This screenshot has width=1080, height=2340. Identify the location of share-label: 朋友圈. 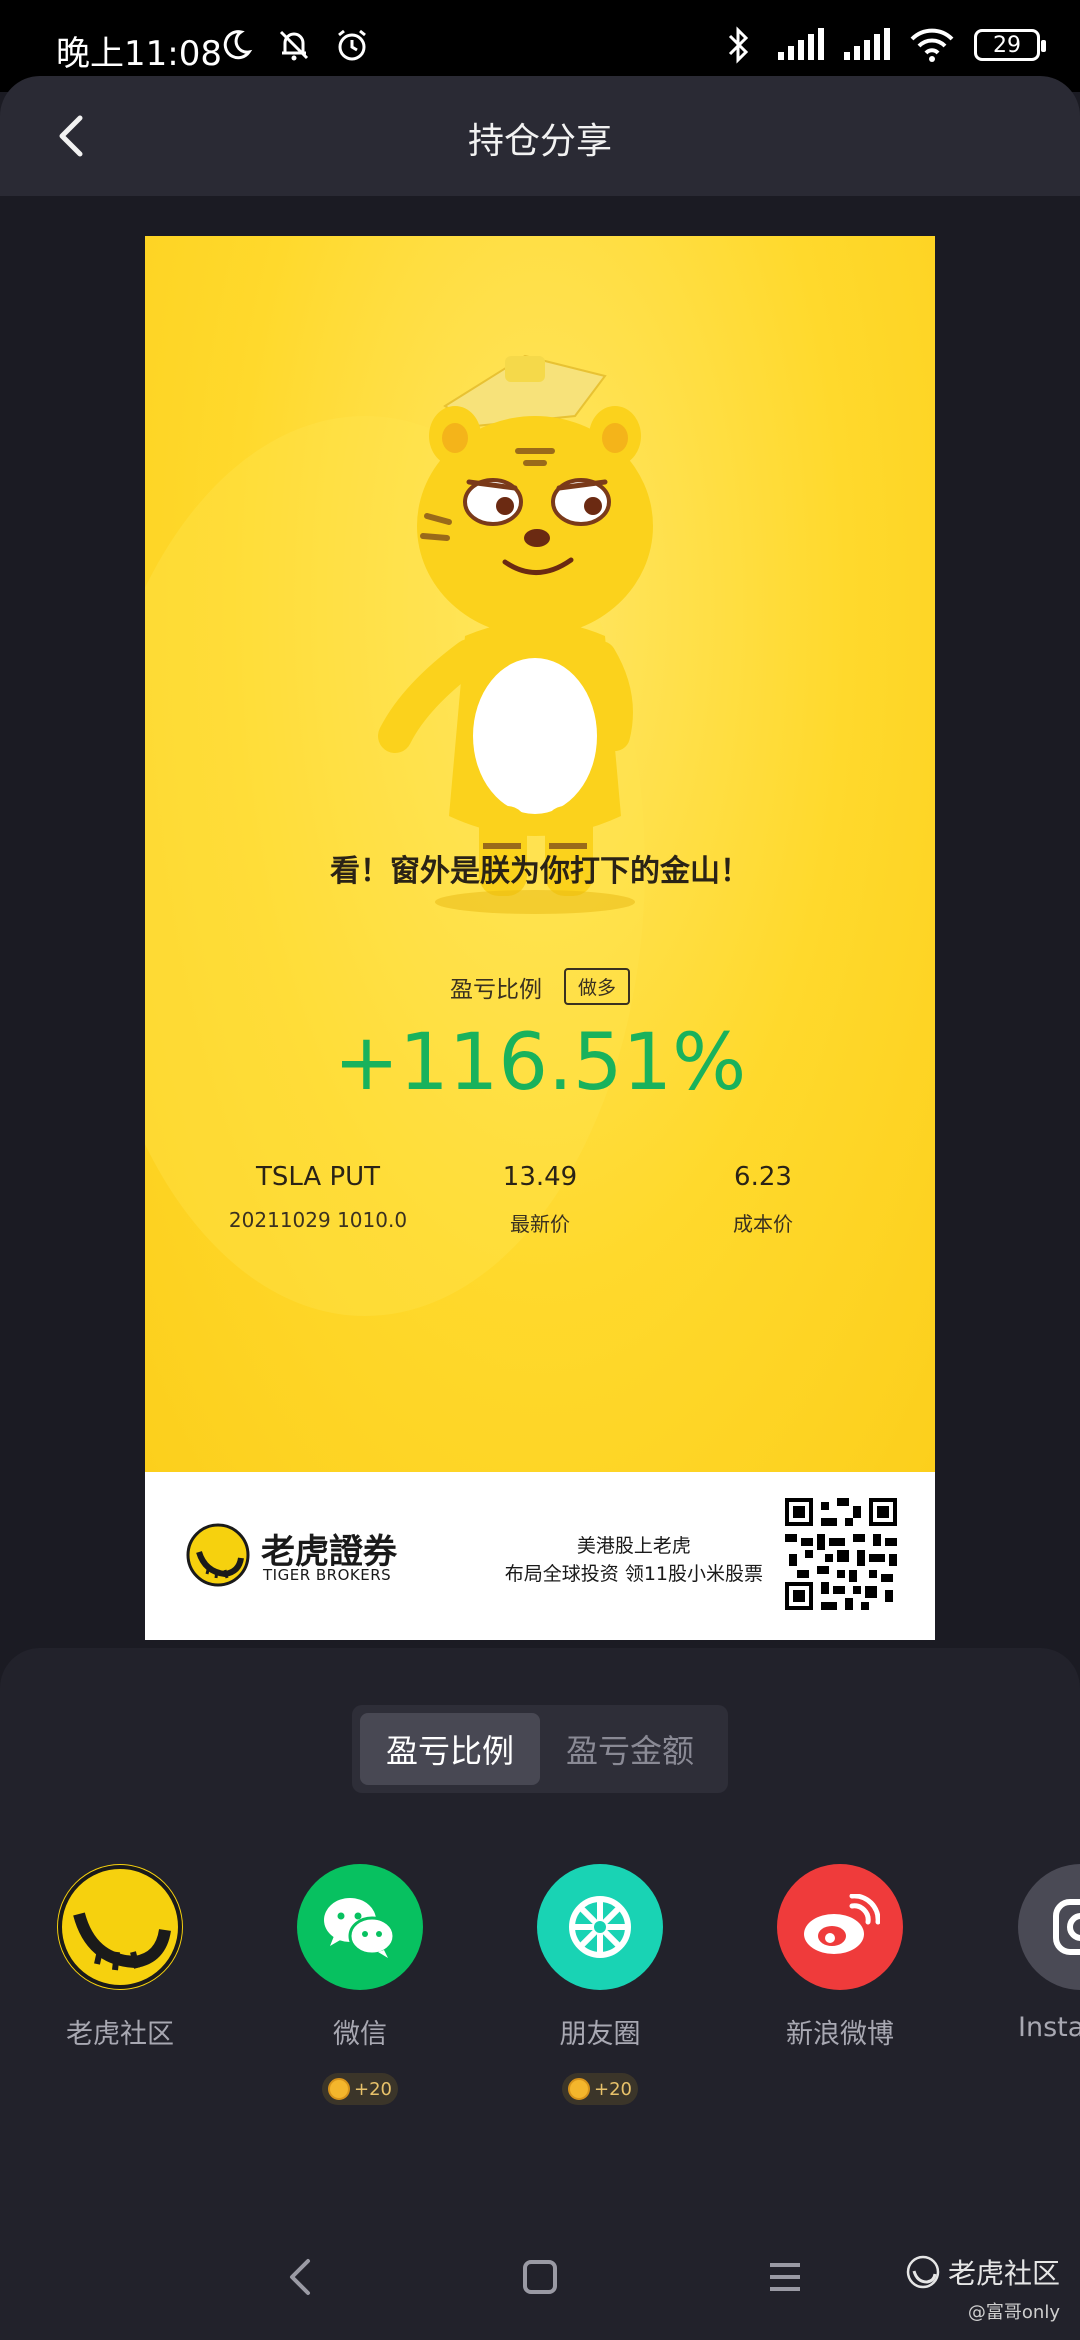
(600, 2034).